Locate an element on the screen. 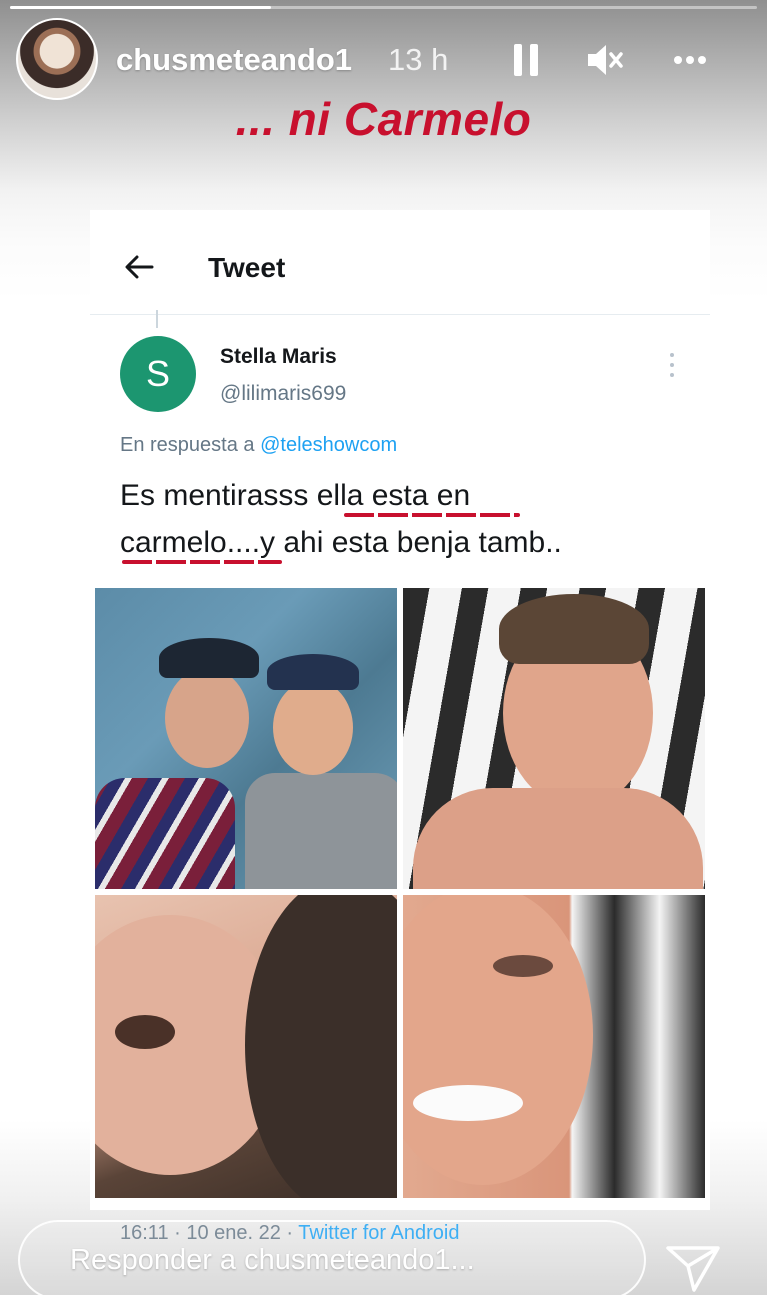  tweet-screen-title: Tweet is located at coordinates (247, 267).